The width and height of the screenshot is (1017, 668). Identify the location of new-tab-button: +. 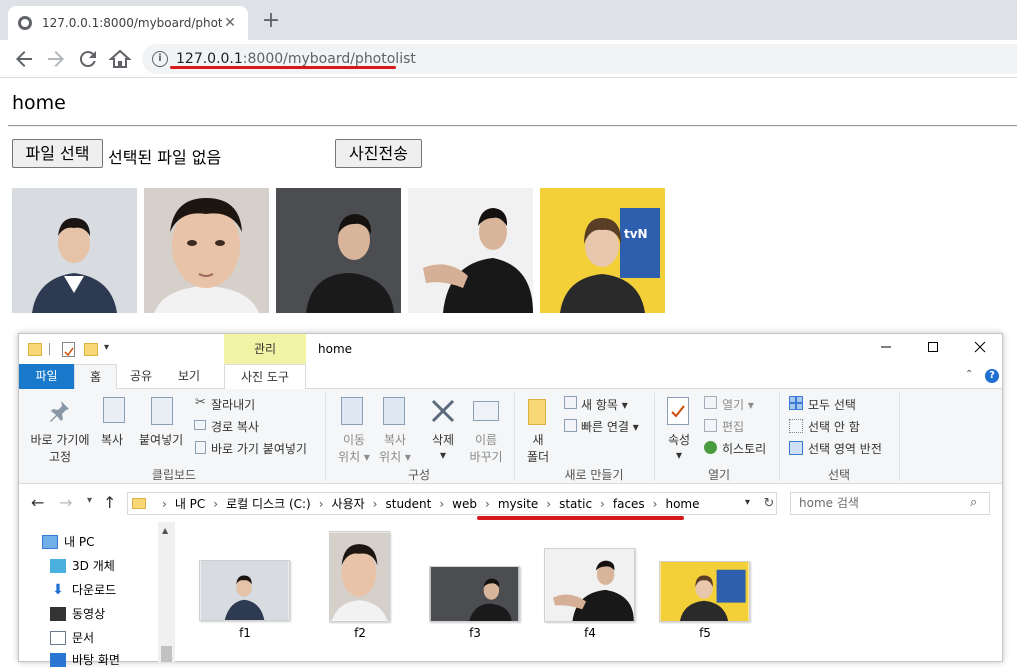
(271, 21).